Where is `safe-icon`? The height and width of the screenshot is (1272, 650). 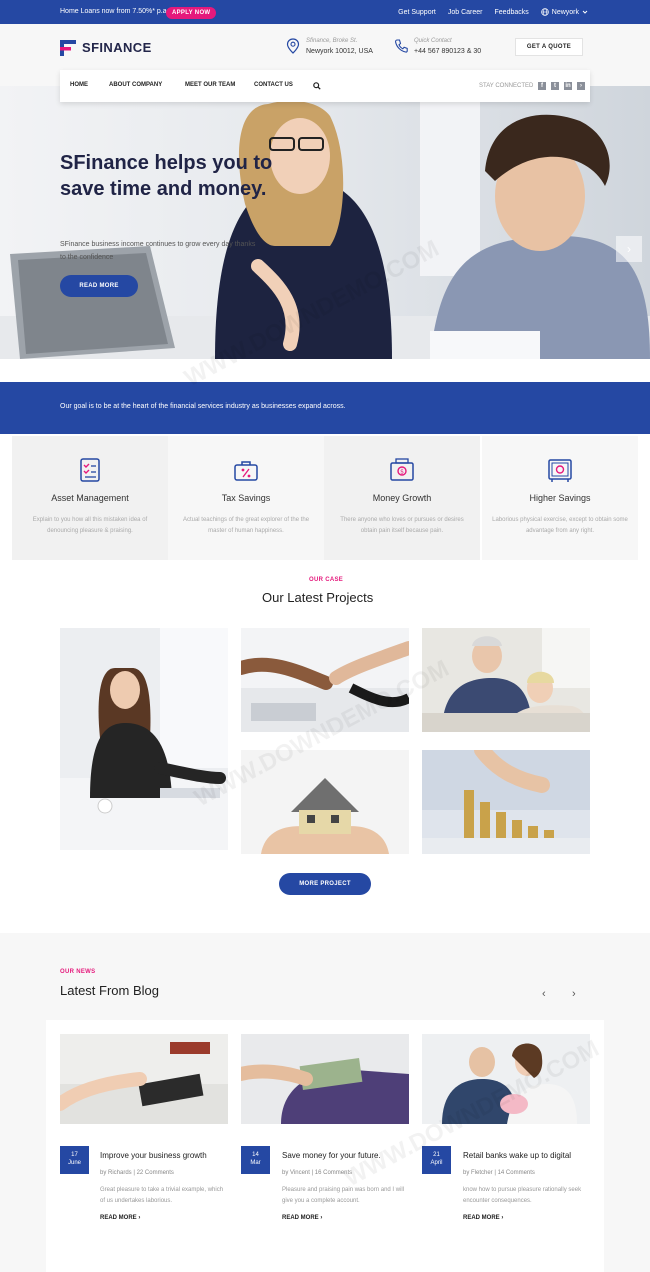
safe-icon is located at coordinates (560, 470).